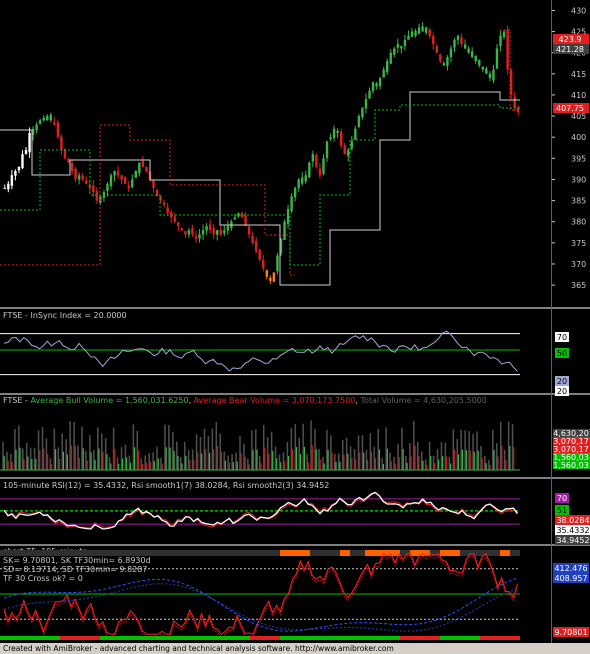  What do you see at coordinates (578, 285) in the screenshot?
I see `price-axis-label: 365` at bounding box center [578, 285].